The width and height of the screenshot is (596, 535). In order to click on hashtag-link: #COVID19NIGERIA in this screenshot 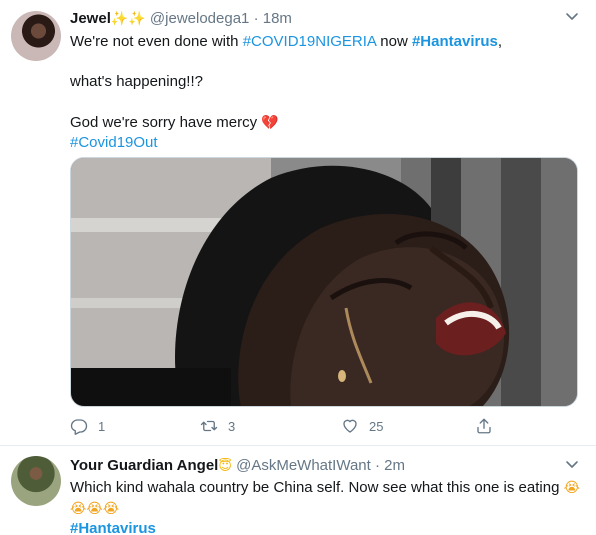, I will do `click(309, 41)`.